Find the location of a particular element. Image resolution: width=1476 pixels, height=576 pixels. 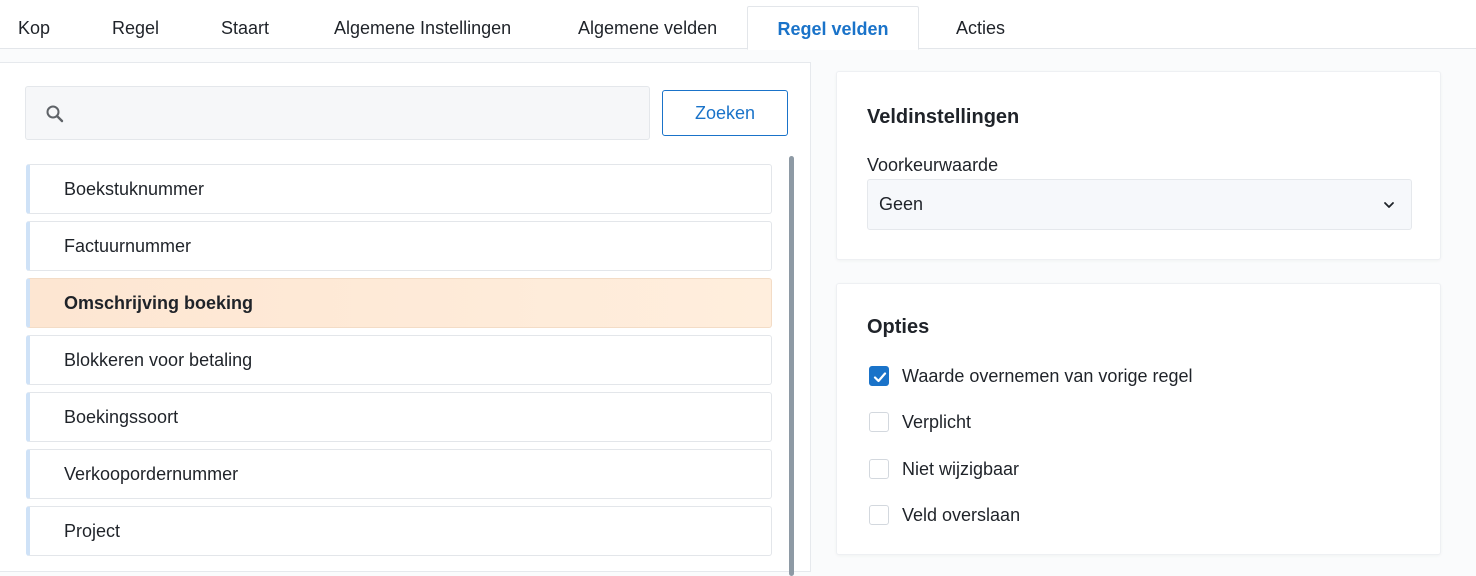

field-item-omschrijving-boeking: Omschrijving boeking is located at coordinates (399, 303).